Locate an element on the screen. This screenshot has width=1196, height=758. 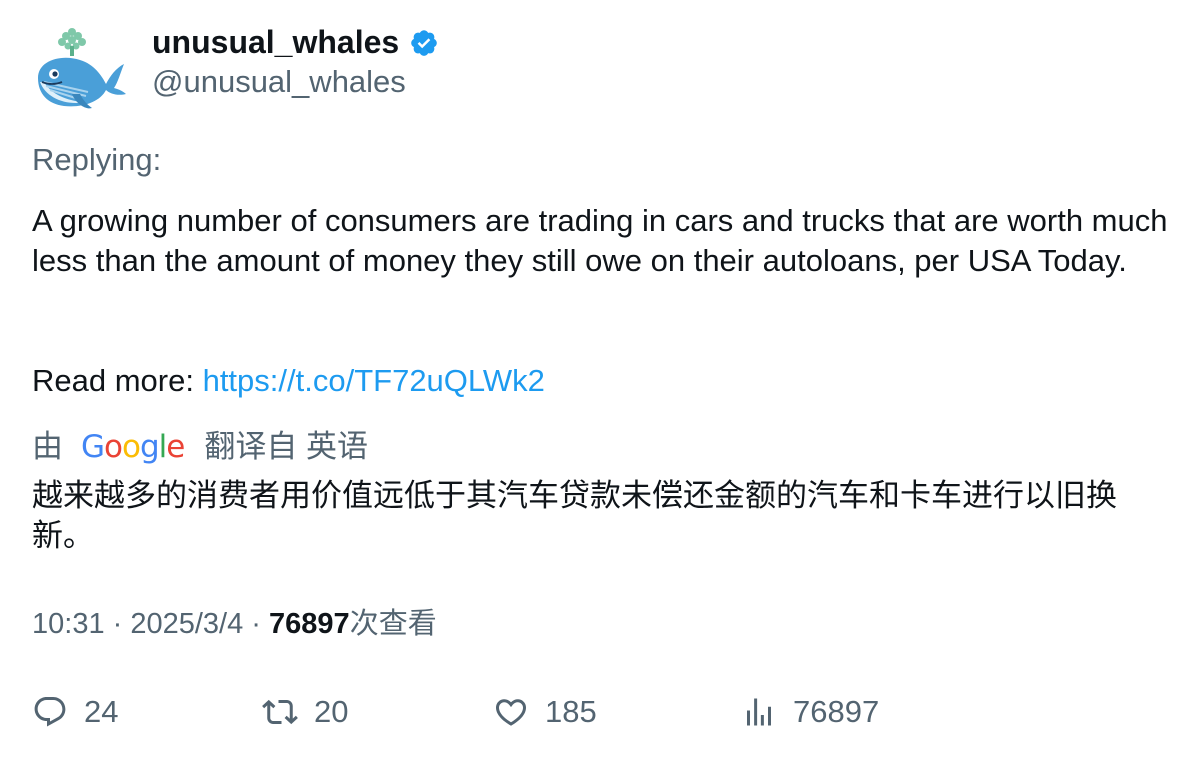
google-logo: Google is located at coordinates (133, 447).